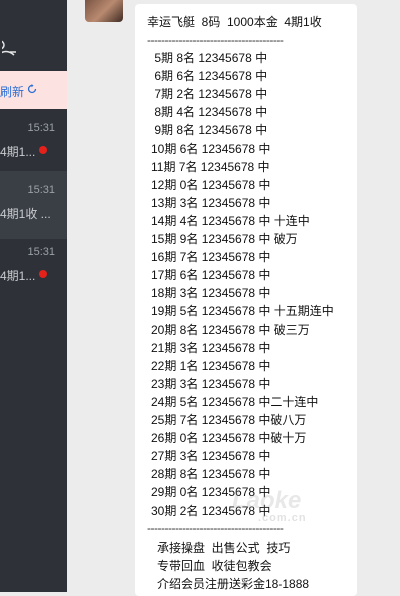 This screenshot has height=596, width=400. What do you see at coordinates (234, 22) in the screenshot?
I see `message-header: 幸运飞艇 8码 1000本金 4期1收` at bounding box center [234, 22].